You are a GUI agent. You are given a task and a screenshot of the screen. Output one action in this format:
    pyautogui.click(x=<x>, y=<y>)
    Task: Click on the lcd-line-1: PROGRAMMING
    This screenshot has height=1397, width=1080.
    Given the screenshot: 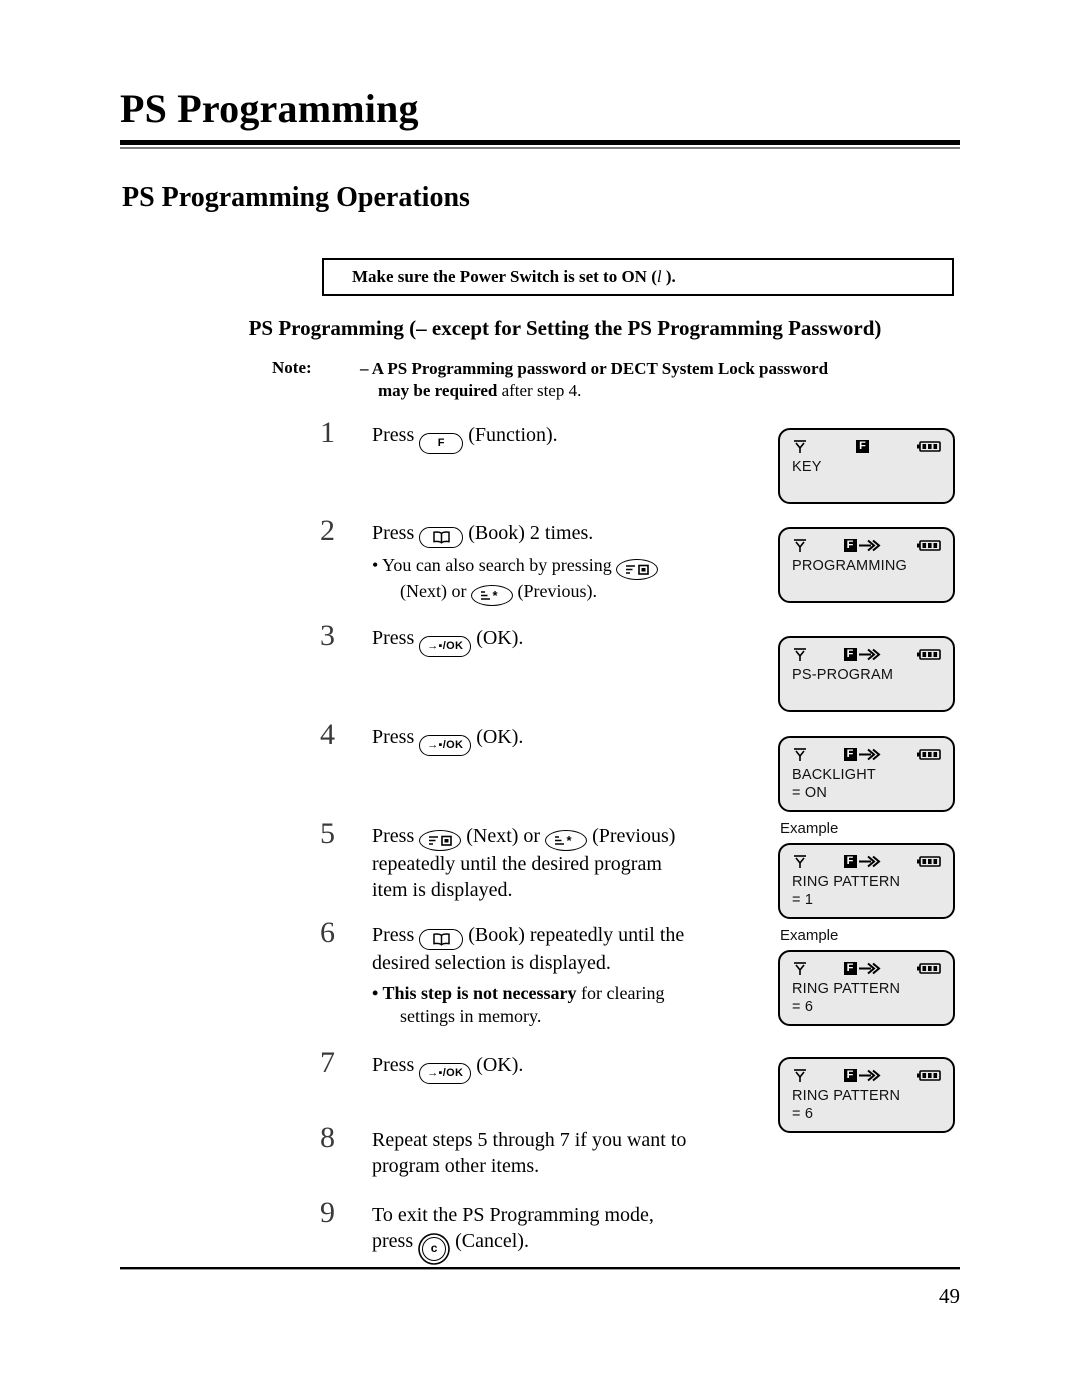 What is the action you would take?
    pyautogui.click(x=849, y=566)
    